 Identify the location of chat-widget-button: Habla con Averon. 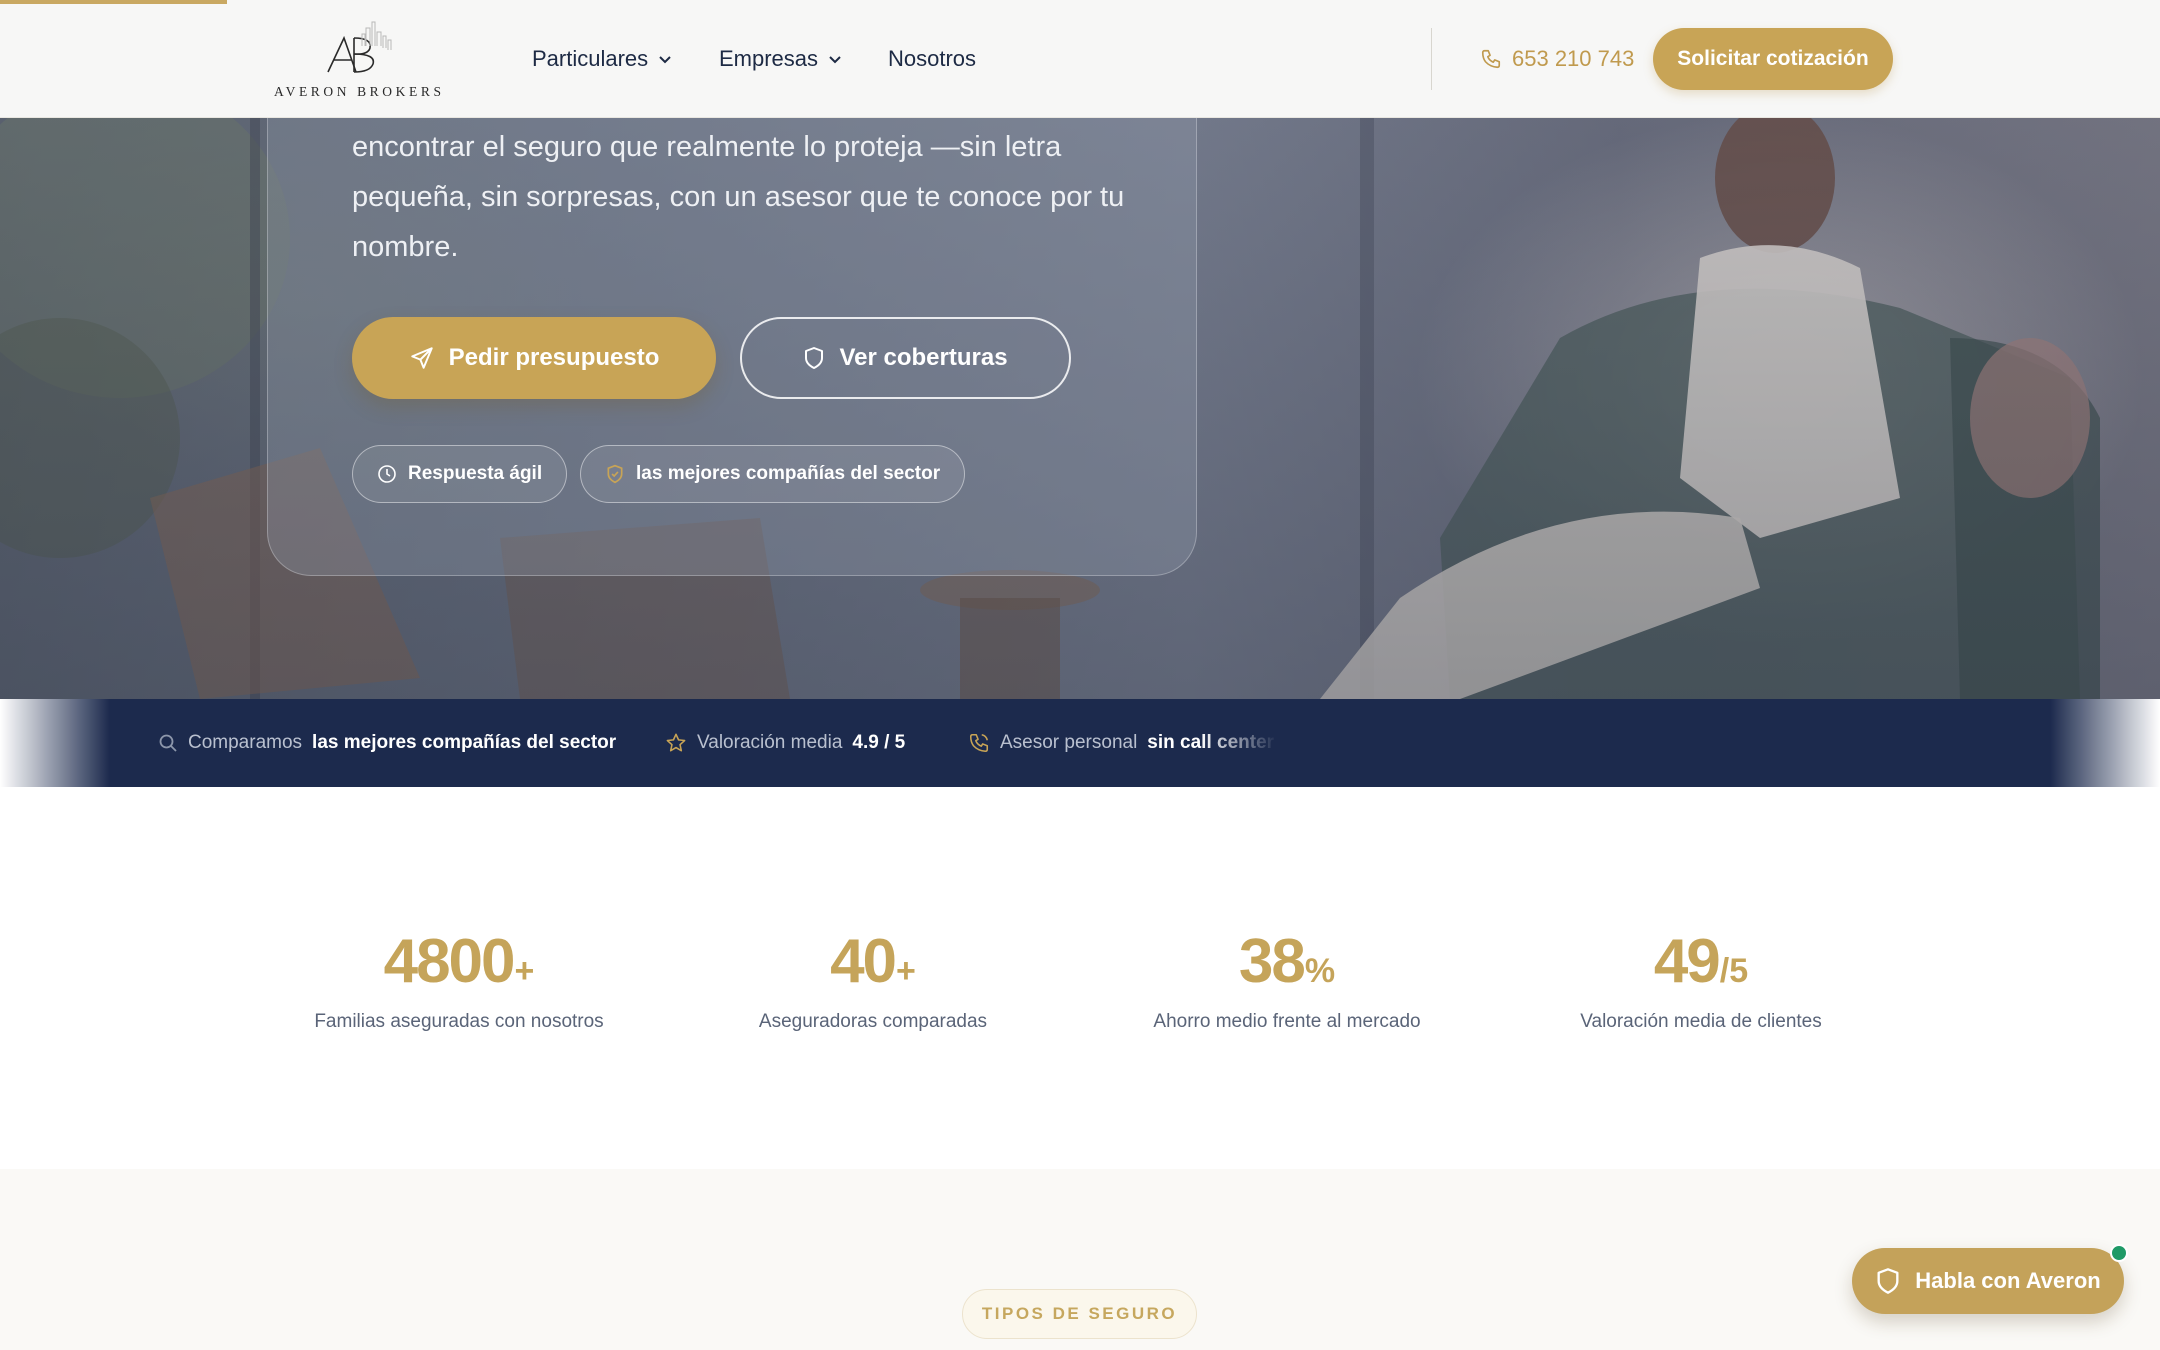
(1988, 1281).